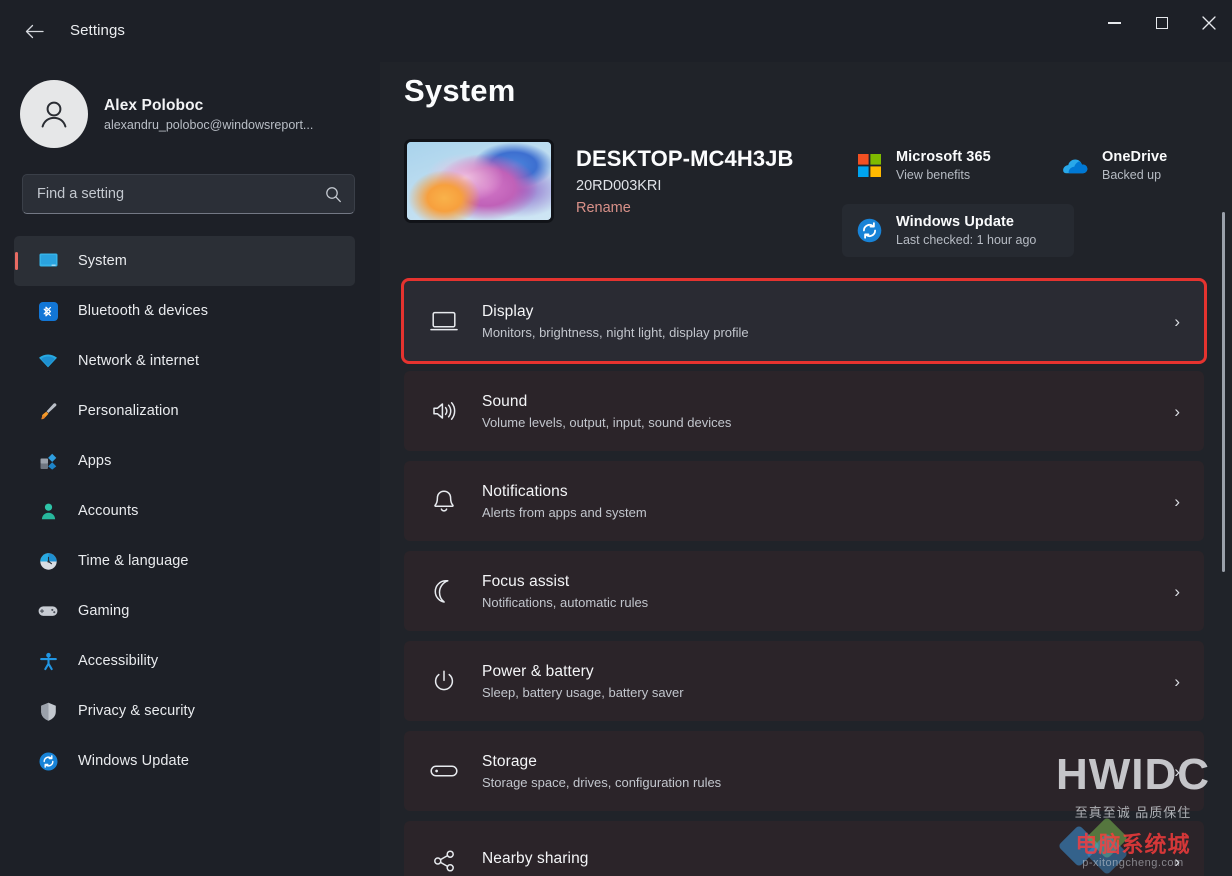  Describe the element at coordinates (444, 501) in the screenshot. I see `bell-icon` at that location.